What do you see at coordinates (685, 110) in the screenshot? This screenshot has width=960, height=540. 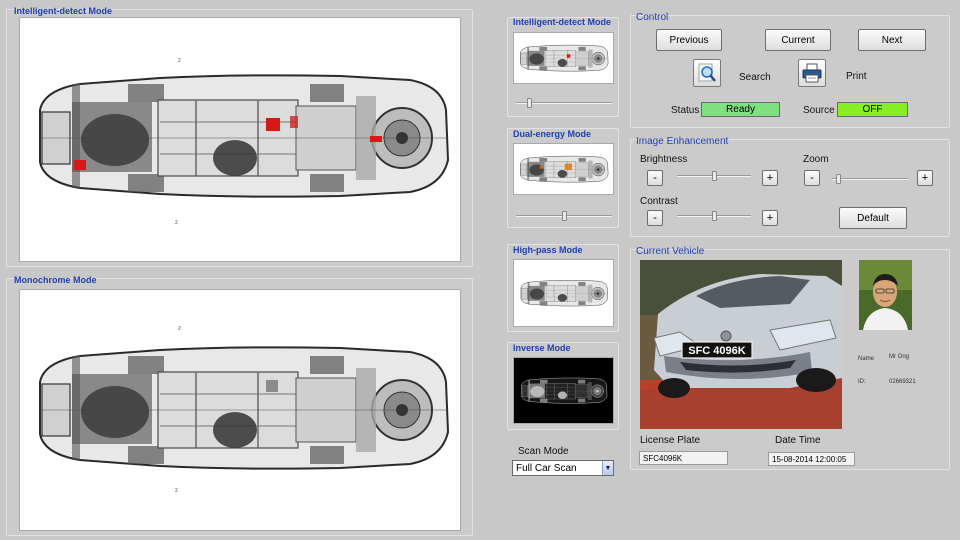 I see `status-label: Status` at bounding box center [685, 110].